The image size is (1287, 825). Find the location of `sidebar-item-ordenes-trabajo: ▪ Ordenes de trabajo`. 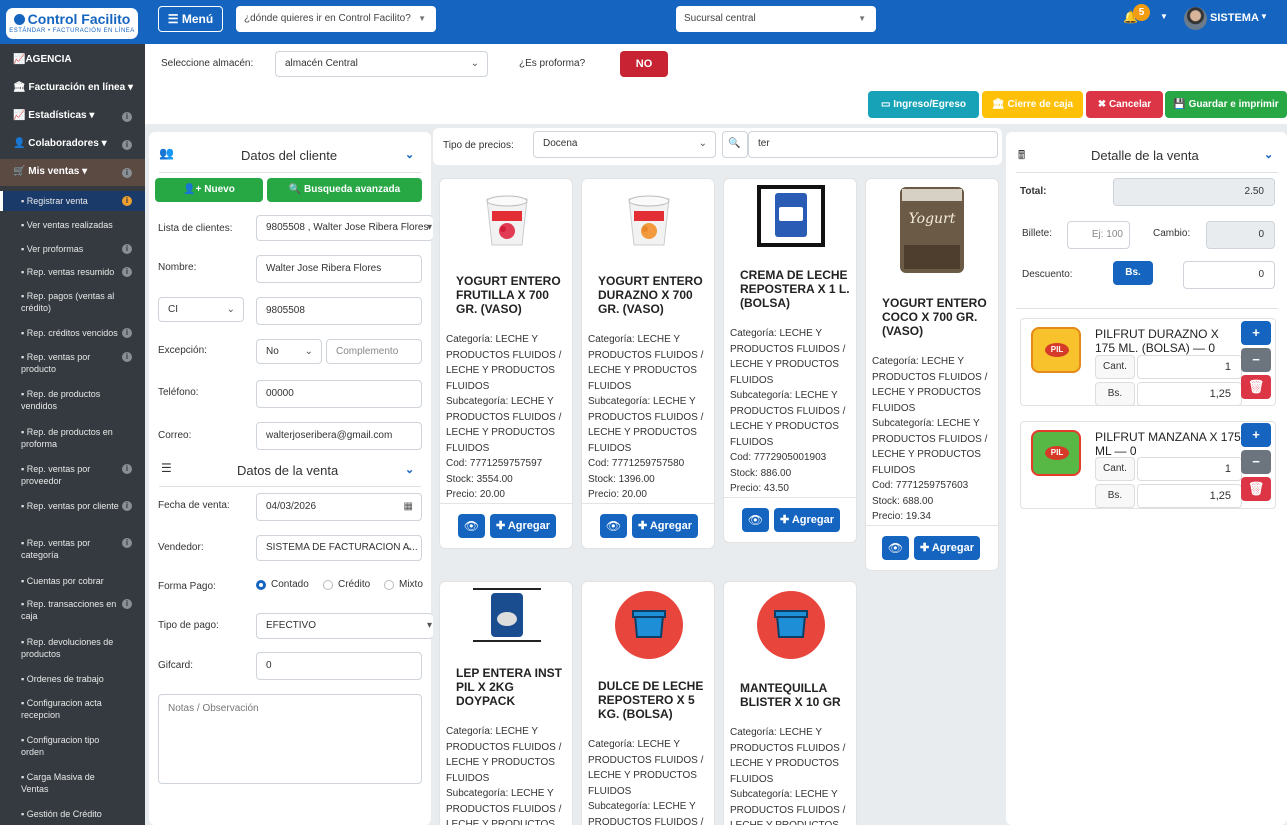

sidebar-item-ordenes-trabajo: ▪ Ordenes de trabajo is located at coordinates (72, 679).